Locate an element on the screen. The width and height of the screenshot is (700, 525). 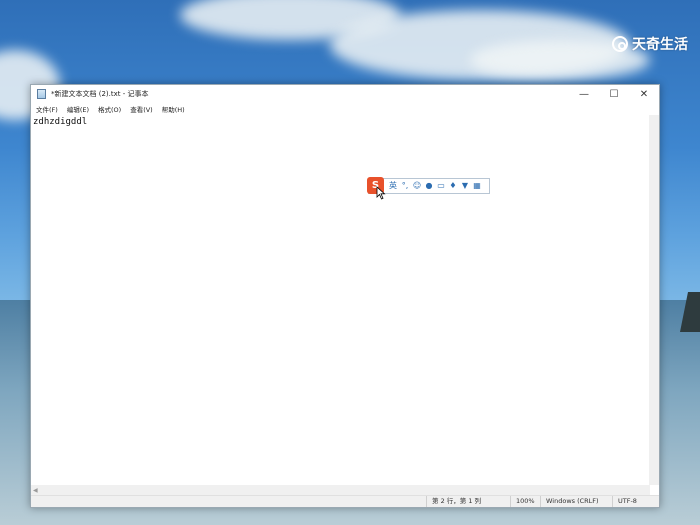
ime-punct-icon: °, is located at coordinates (405, 185).